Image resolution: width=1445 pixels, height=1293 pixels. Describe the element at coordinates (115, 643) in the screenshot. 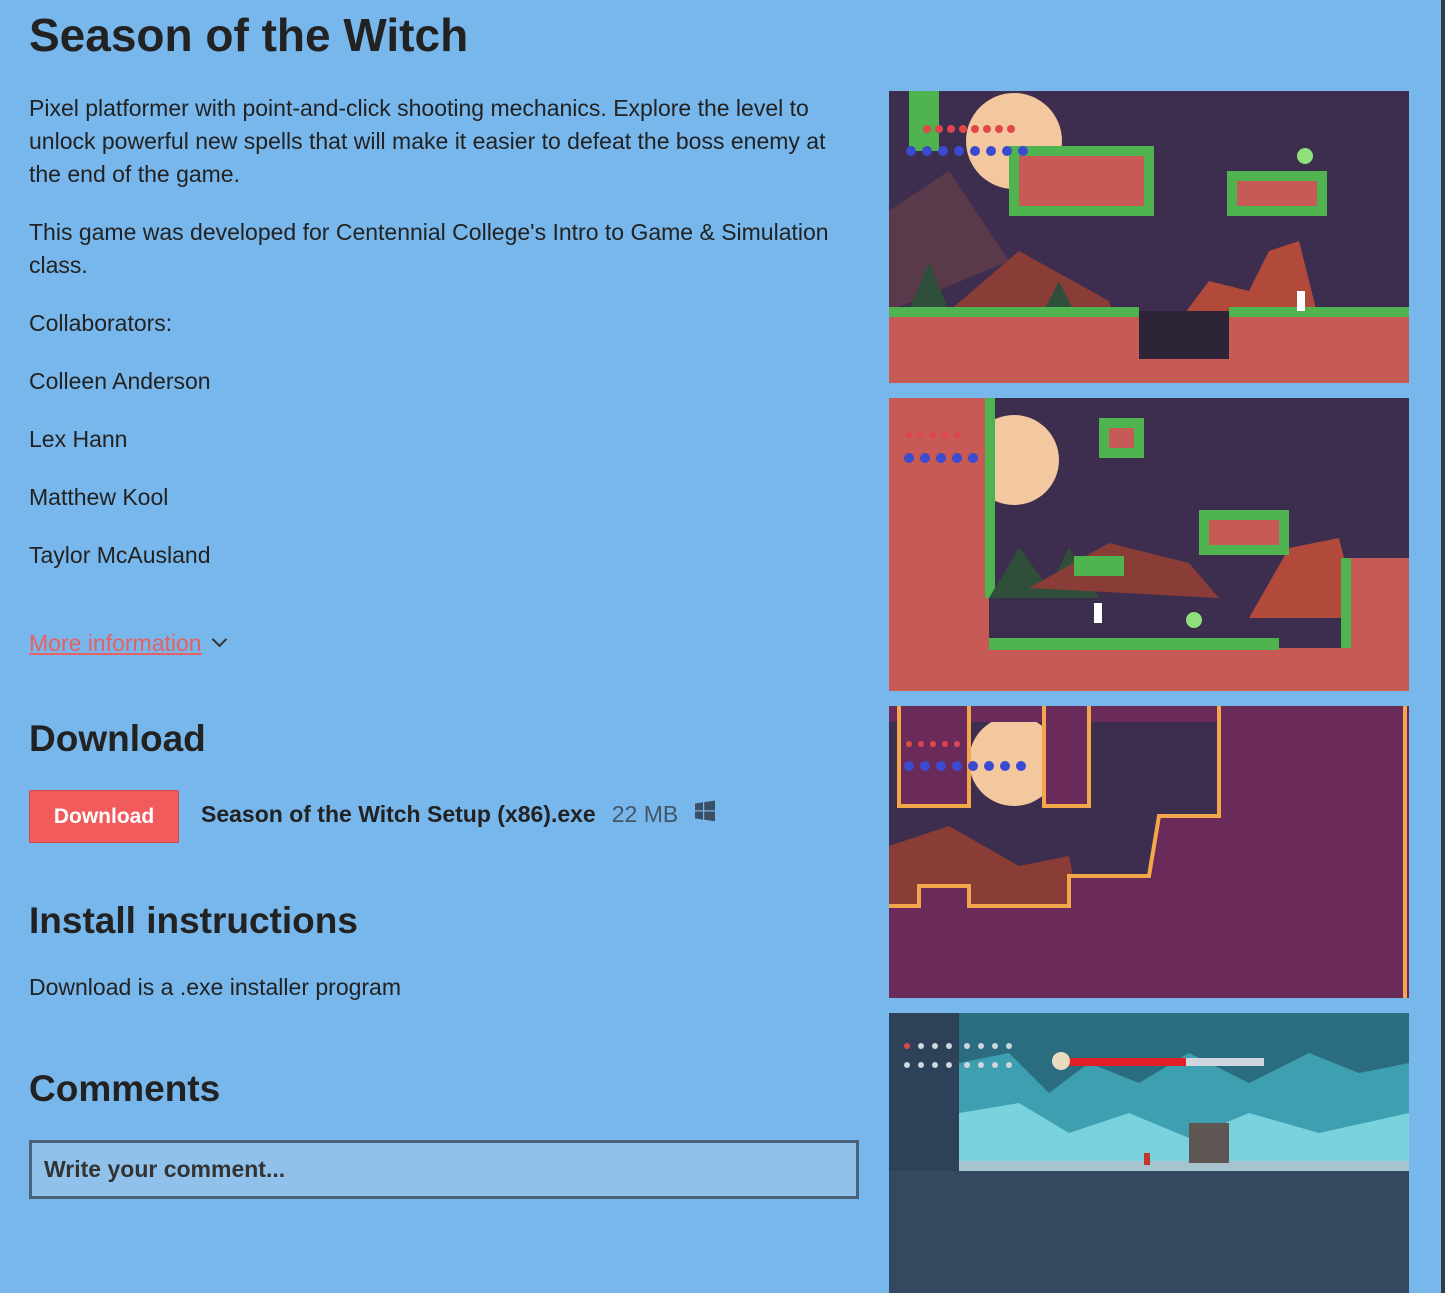

I see `more-information-link: More information` at that location.